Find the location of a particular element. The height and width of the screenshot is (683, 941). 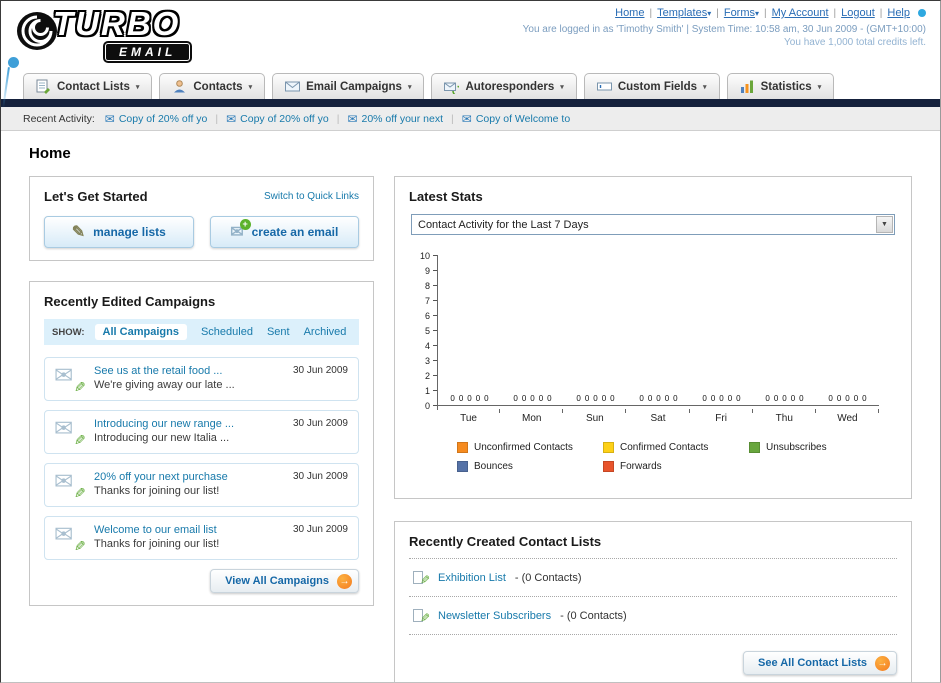

nav-tab-label: Custom Fields is located at coordinates (657, 86).